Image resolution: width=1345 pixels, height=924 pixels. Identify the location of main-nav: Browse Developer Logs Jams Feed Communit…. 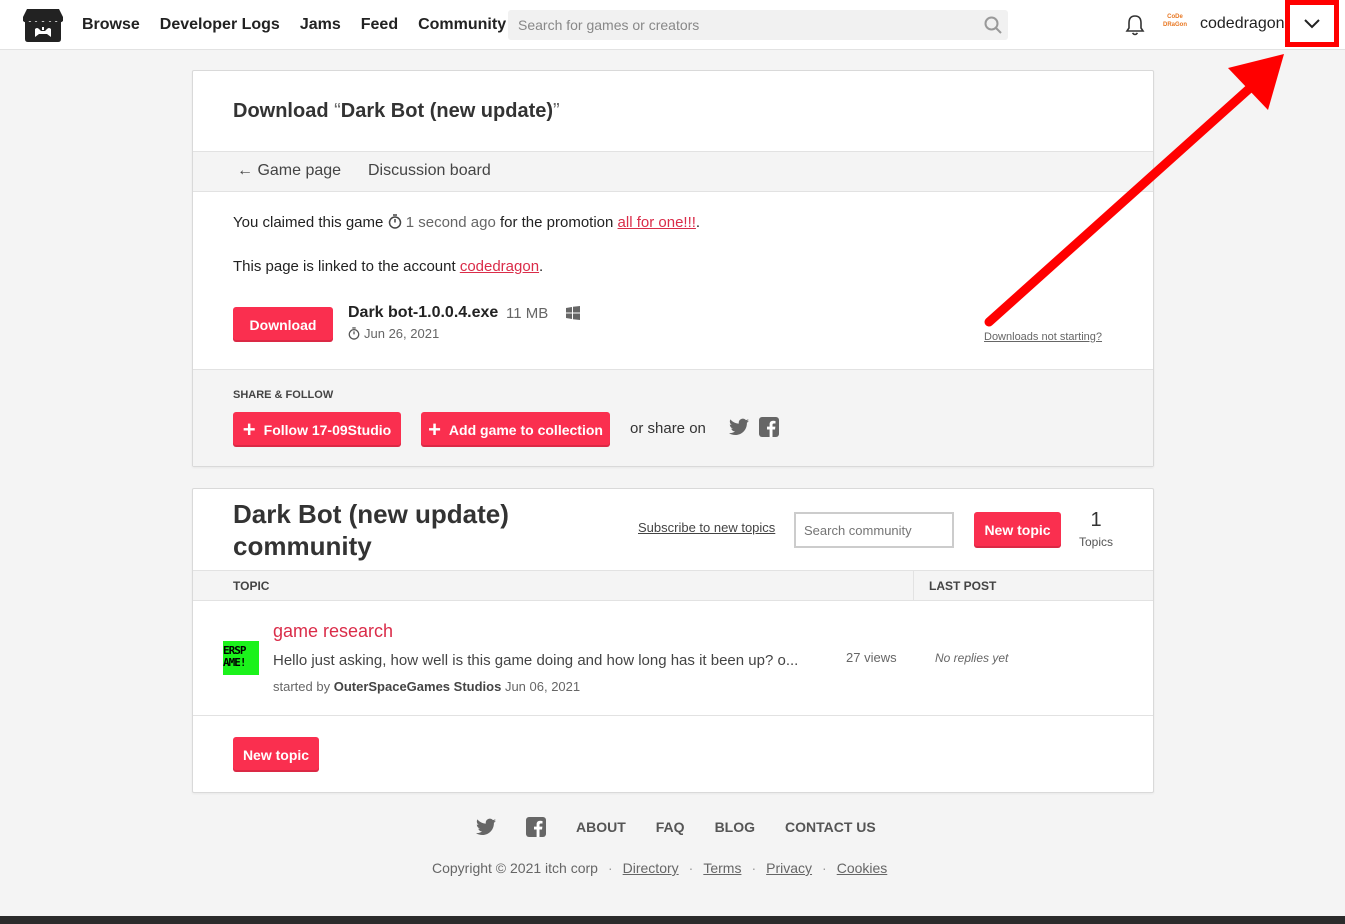
(294, 25).